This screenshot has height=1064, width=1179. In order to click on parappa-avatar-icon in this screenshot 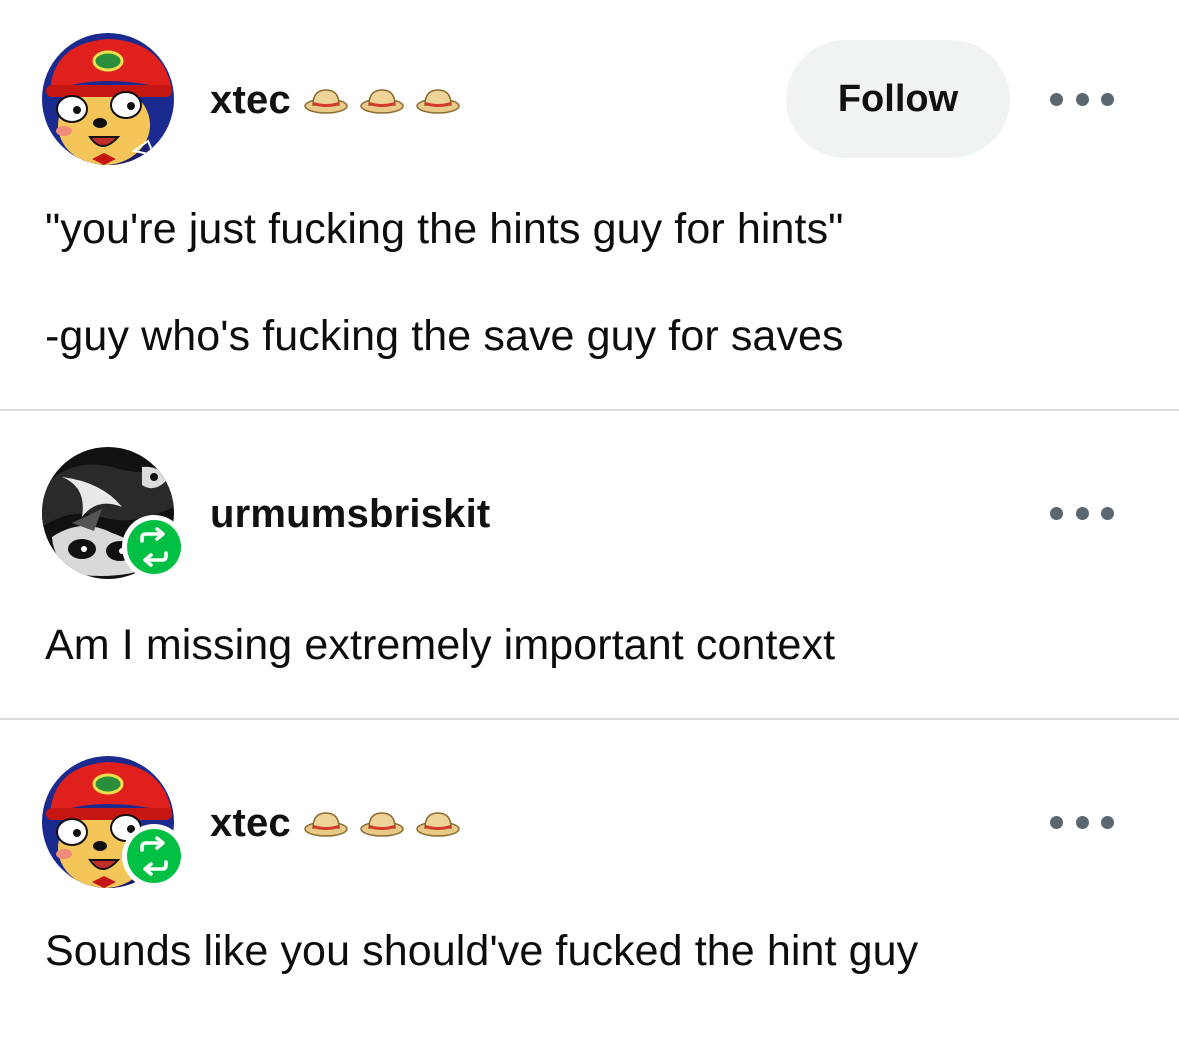, I will do `click(108, 99)`.